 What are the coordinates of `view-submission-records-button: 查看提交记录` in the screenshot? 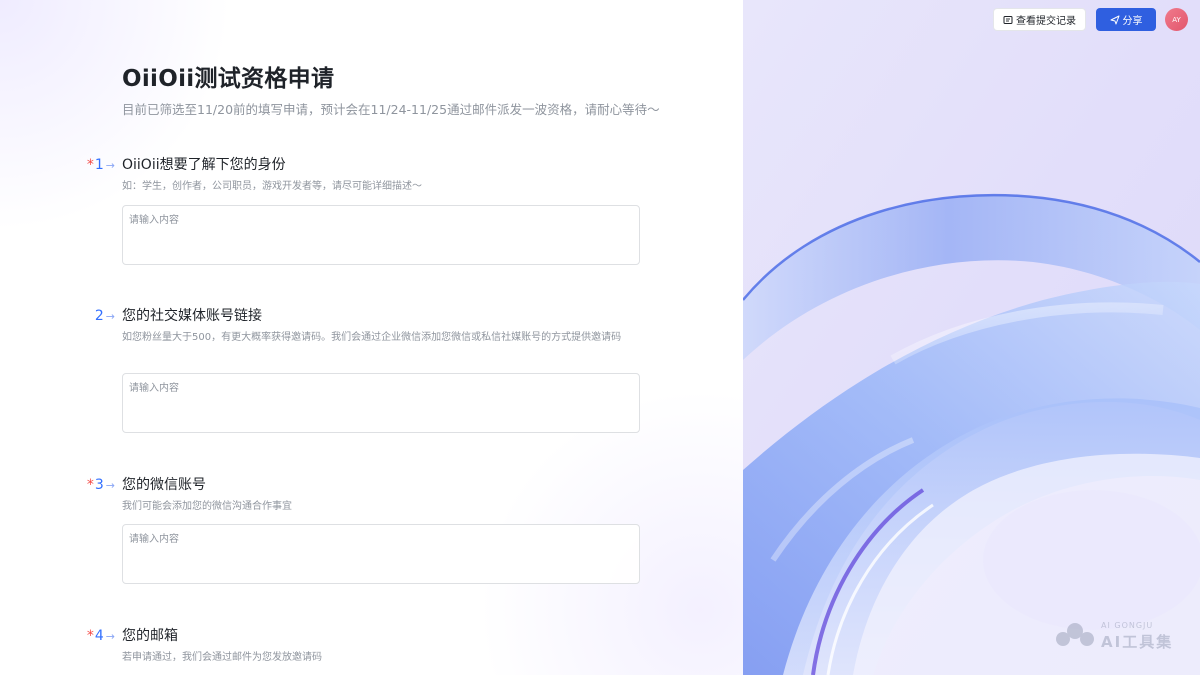 It's located at (1039, 19).